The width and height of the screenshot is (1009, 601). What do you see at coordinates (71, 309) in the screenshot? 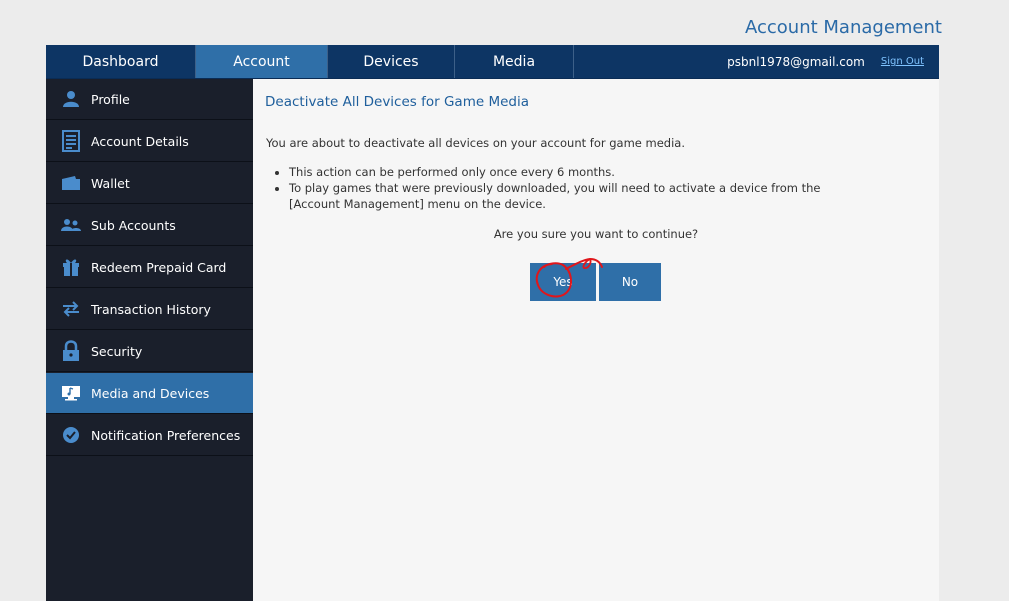
I see `swap-arrows-icon` at bounding box center [71, 309].